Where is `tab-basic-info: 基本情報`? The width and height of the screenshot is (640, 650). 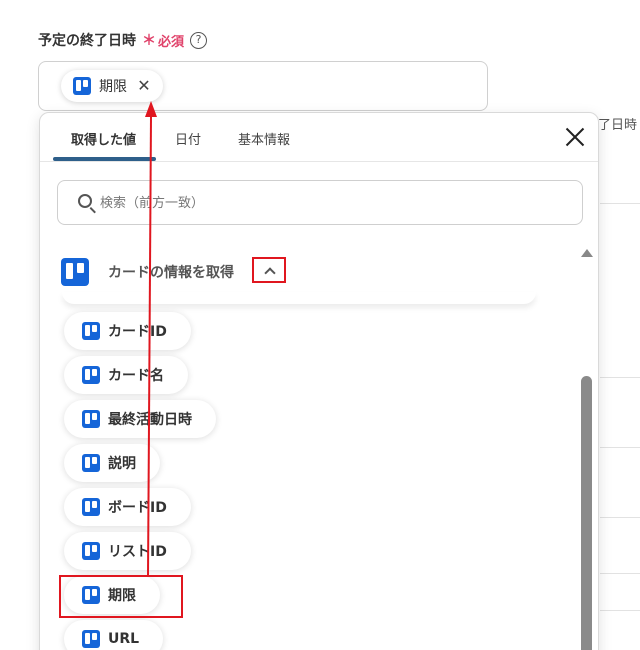 tab-basic-info: 基本情報 is located at coordinates (264, 138).